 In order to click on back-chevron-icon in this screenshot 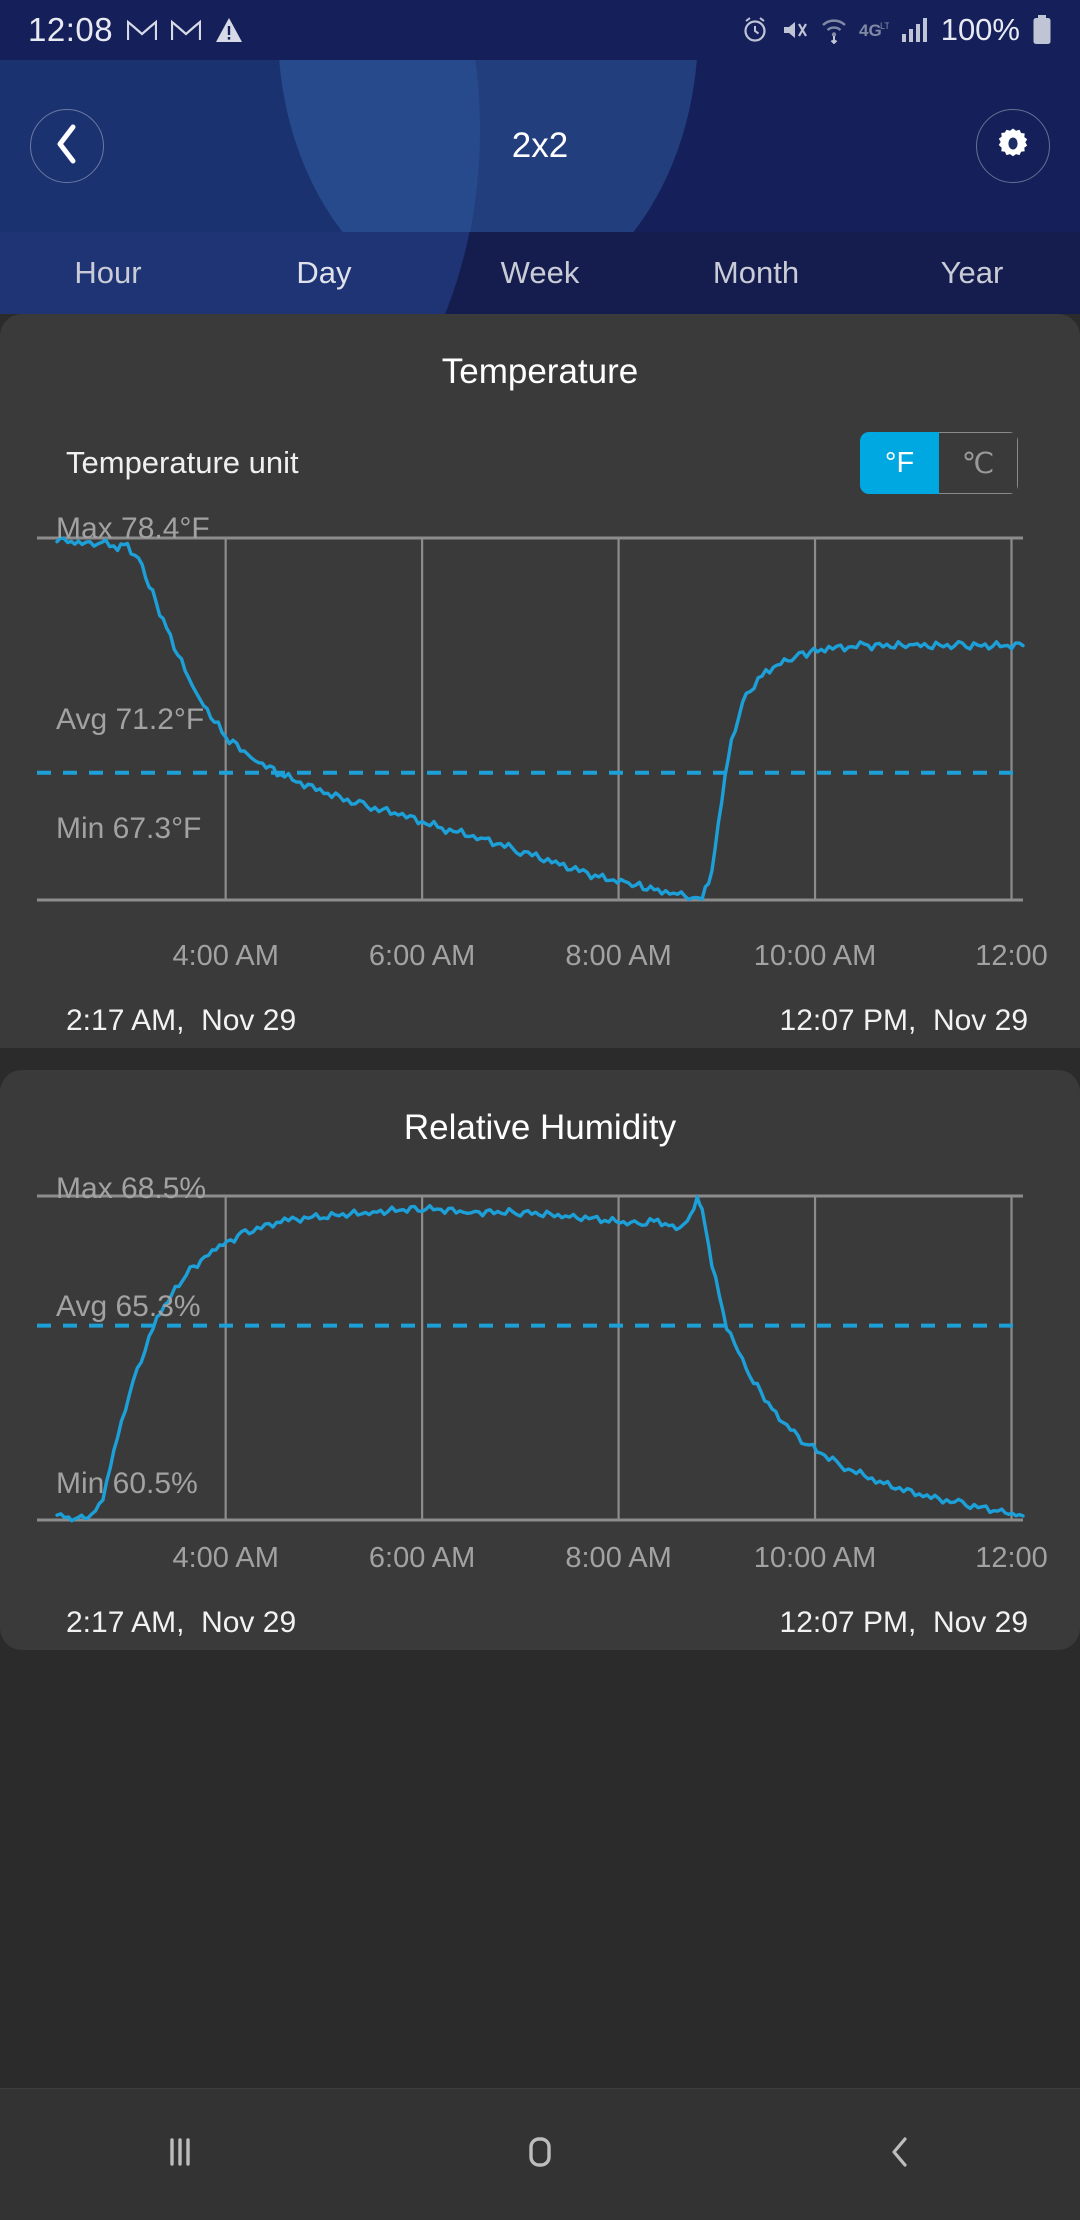, I will do `click(900, 2154)`.